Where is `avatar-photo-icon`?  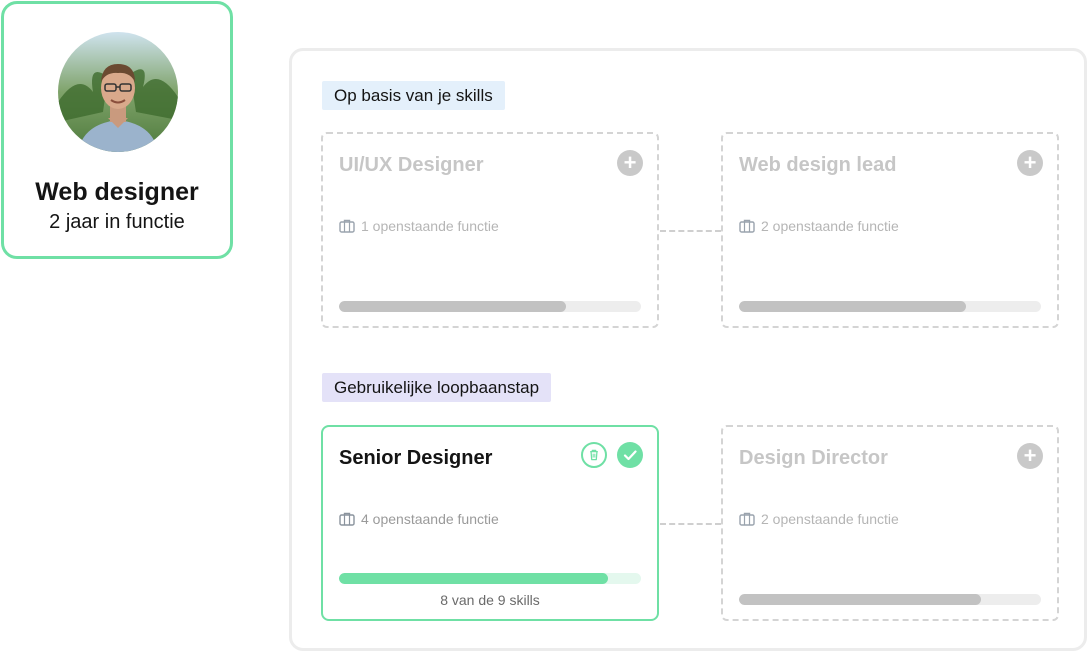
avatar-photo-icon is located at coordinates (118, 92).